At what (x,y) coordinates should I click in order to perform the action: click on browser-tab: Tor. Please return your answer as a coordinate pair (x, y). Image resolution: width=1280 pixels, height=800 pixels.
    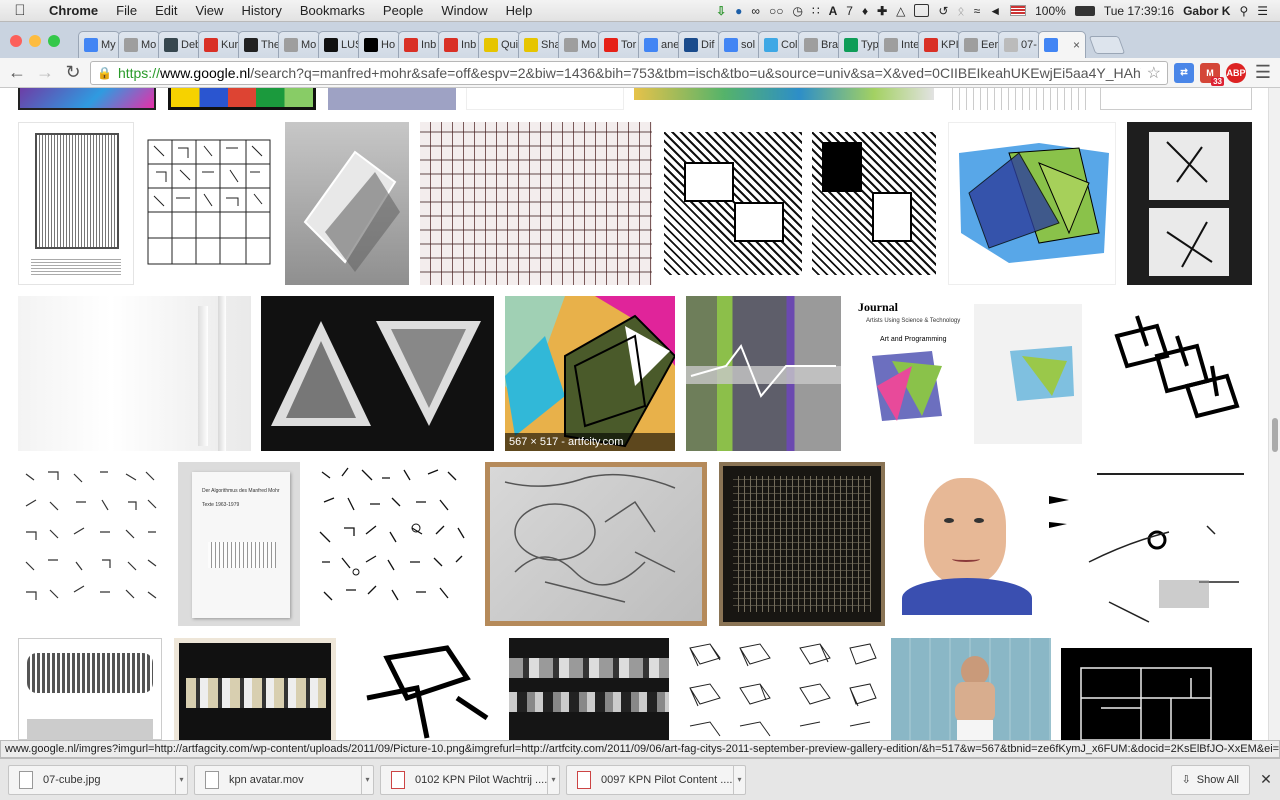
    Looking at the image, I should click on (619, 44).